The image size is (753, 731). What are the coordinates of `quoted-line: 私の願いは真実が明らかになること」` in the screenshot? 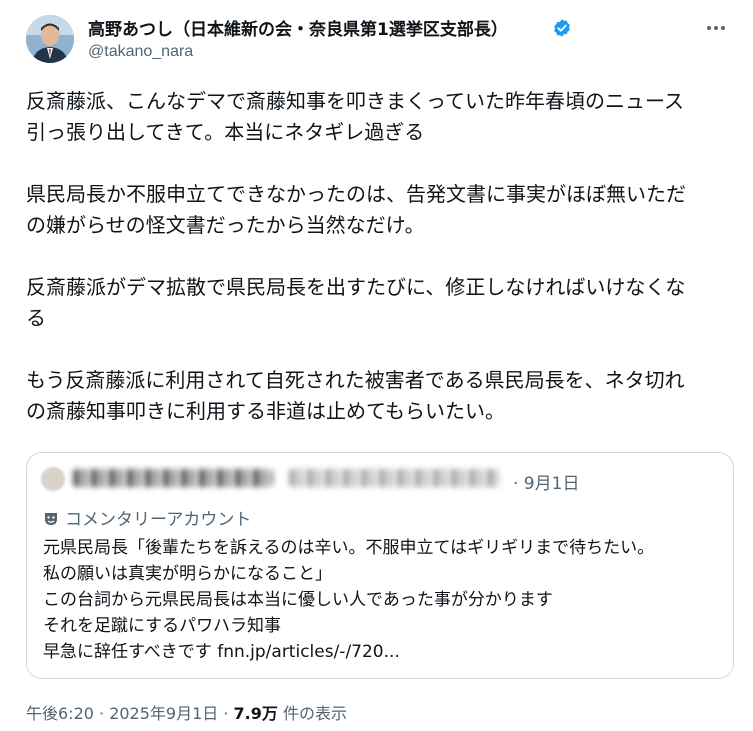 It's located at (187, 574).